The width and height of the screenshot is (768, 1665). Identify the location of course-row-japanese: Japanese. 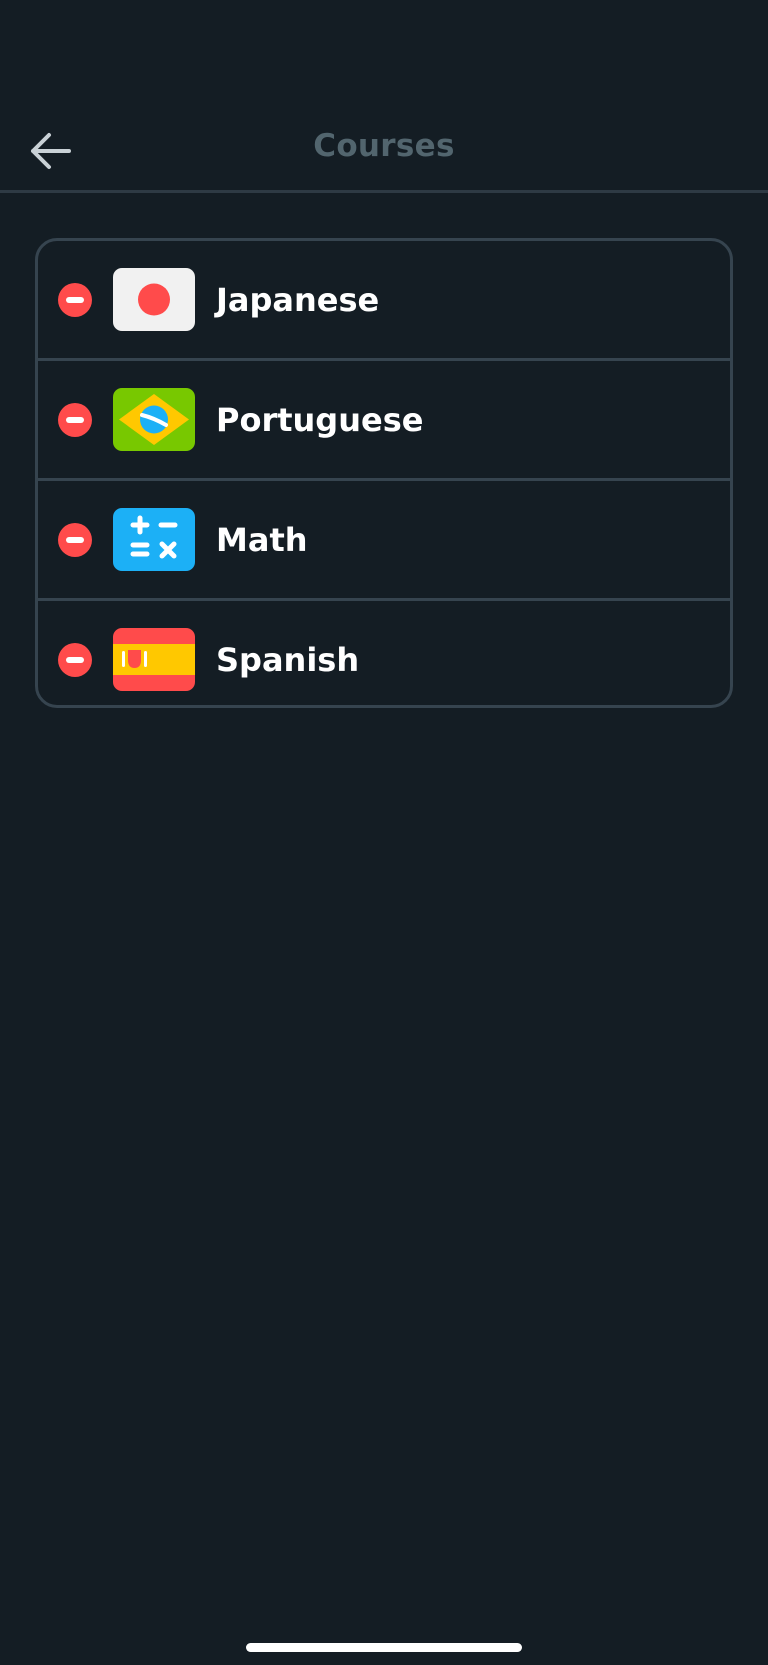
(384, 301).